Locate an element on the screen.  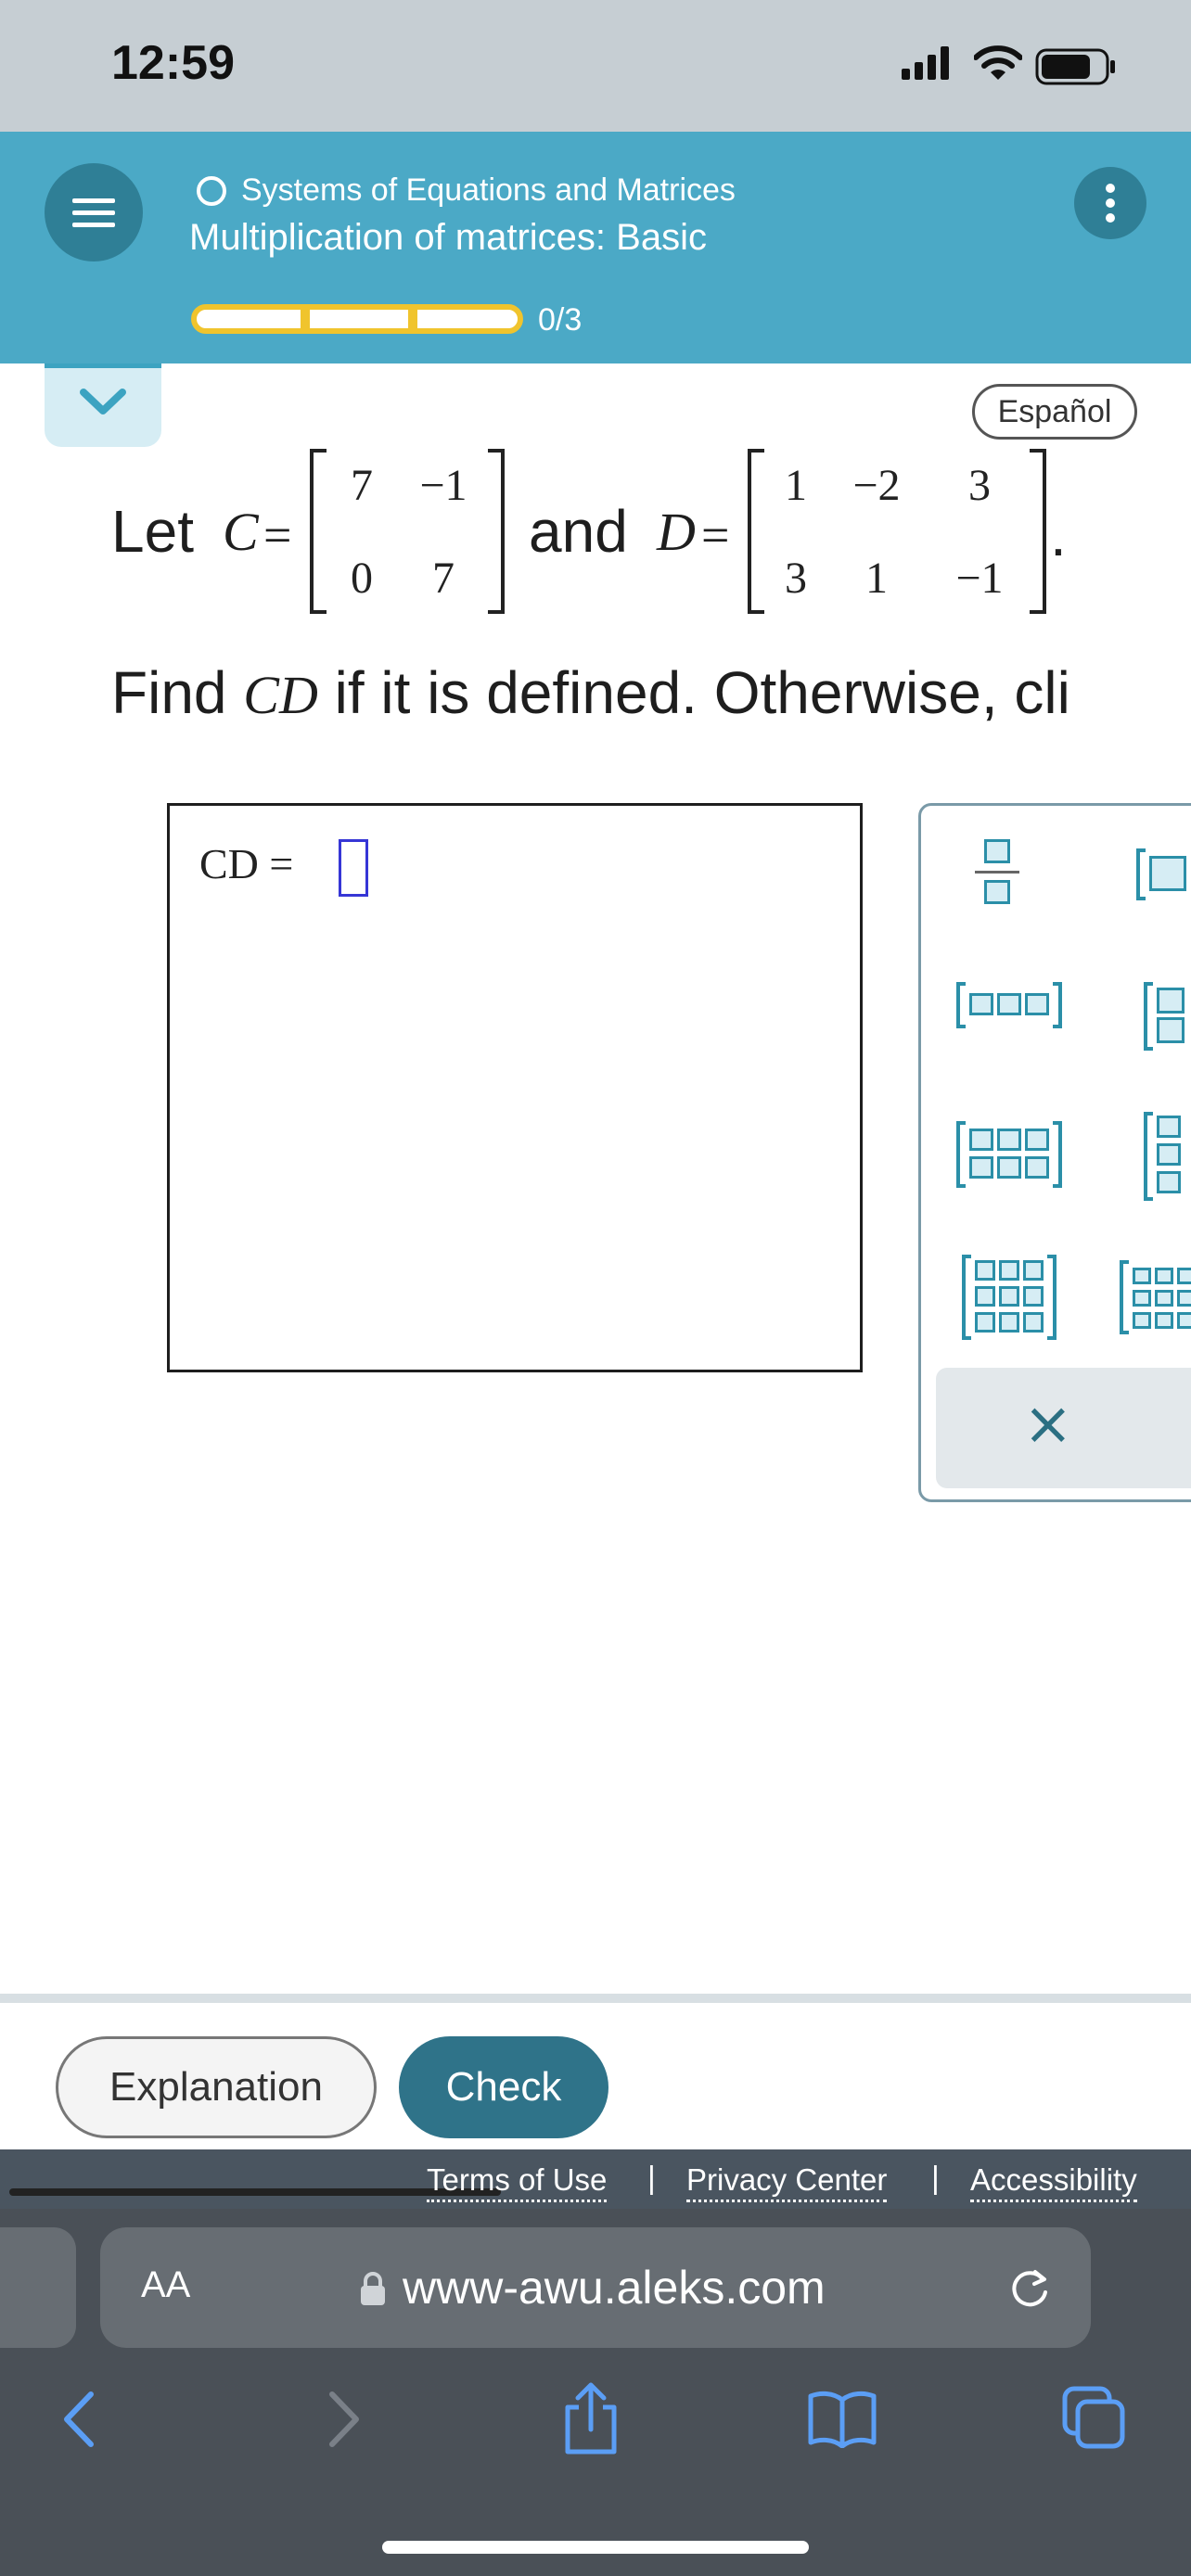
close-icon: × is located at coordinates (1048, 1424).